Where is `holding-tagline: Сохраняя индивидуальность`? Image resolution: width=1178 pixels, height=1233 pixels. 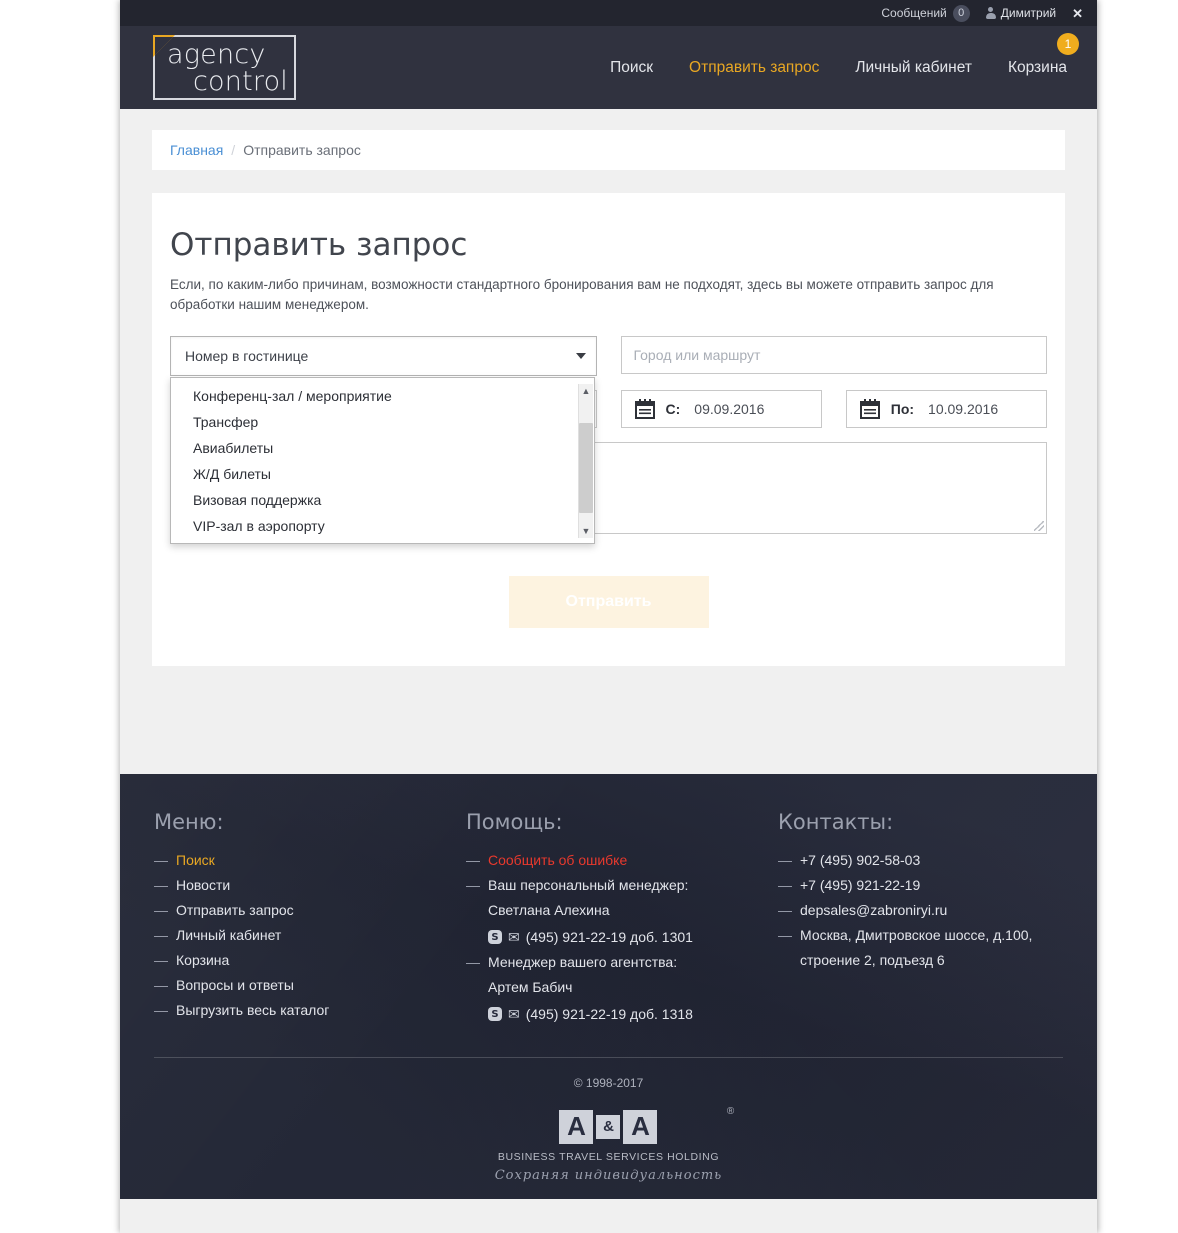 holding-tagline: Сохраняя индивидуальность is located at coordinates (608, 1175).